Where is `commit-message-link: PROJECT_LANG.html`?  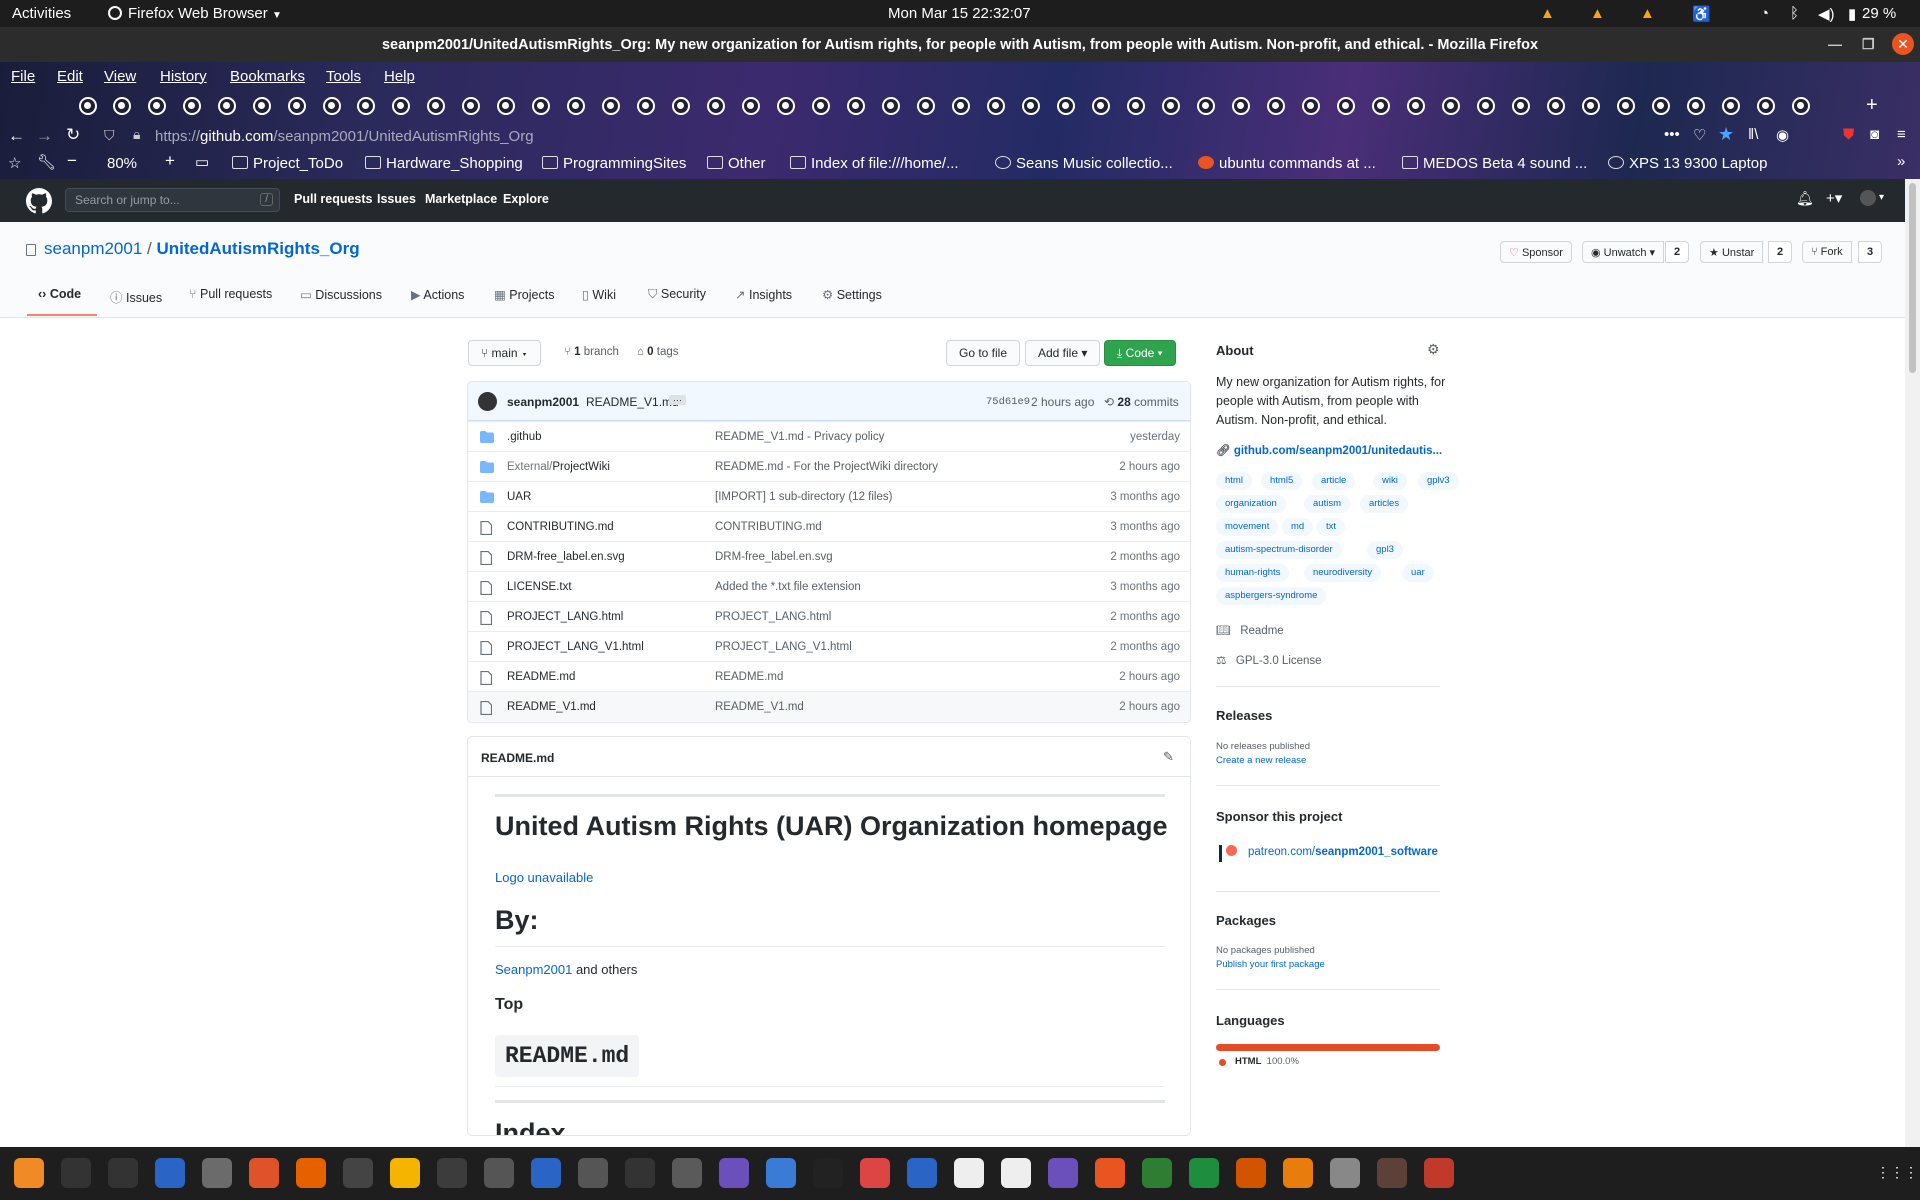
commit-message-link: PROJECT_LANG.html is located at coordinates (773, 617).